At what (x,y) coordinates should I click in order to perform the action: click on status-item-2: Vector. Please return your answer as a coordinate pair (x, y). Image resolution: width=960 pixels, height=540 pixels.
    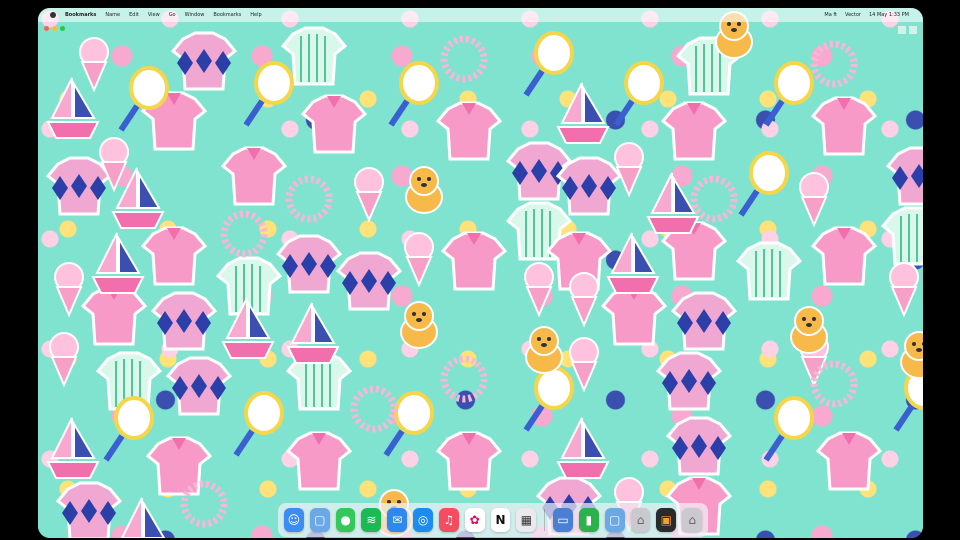
    Looking at the image, I should click on (853, 15).